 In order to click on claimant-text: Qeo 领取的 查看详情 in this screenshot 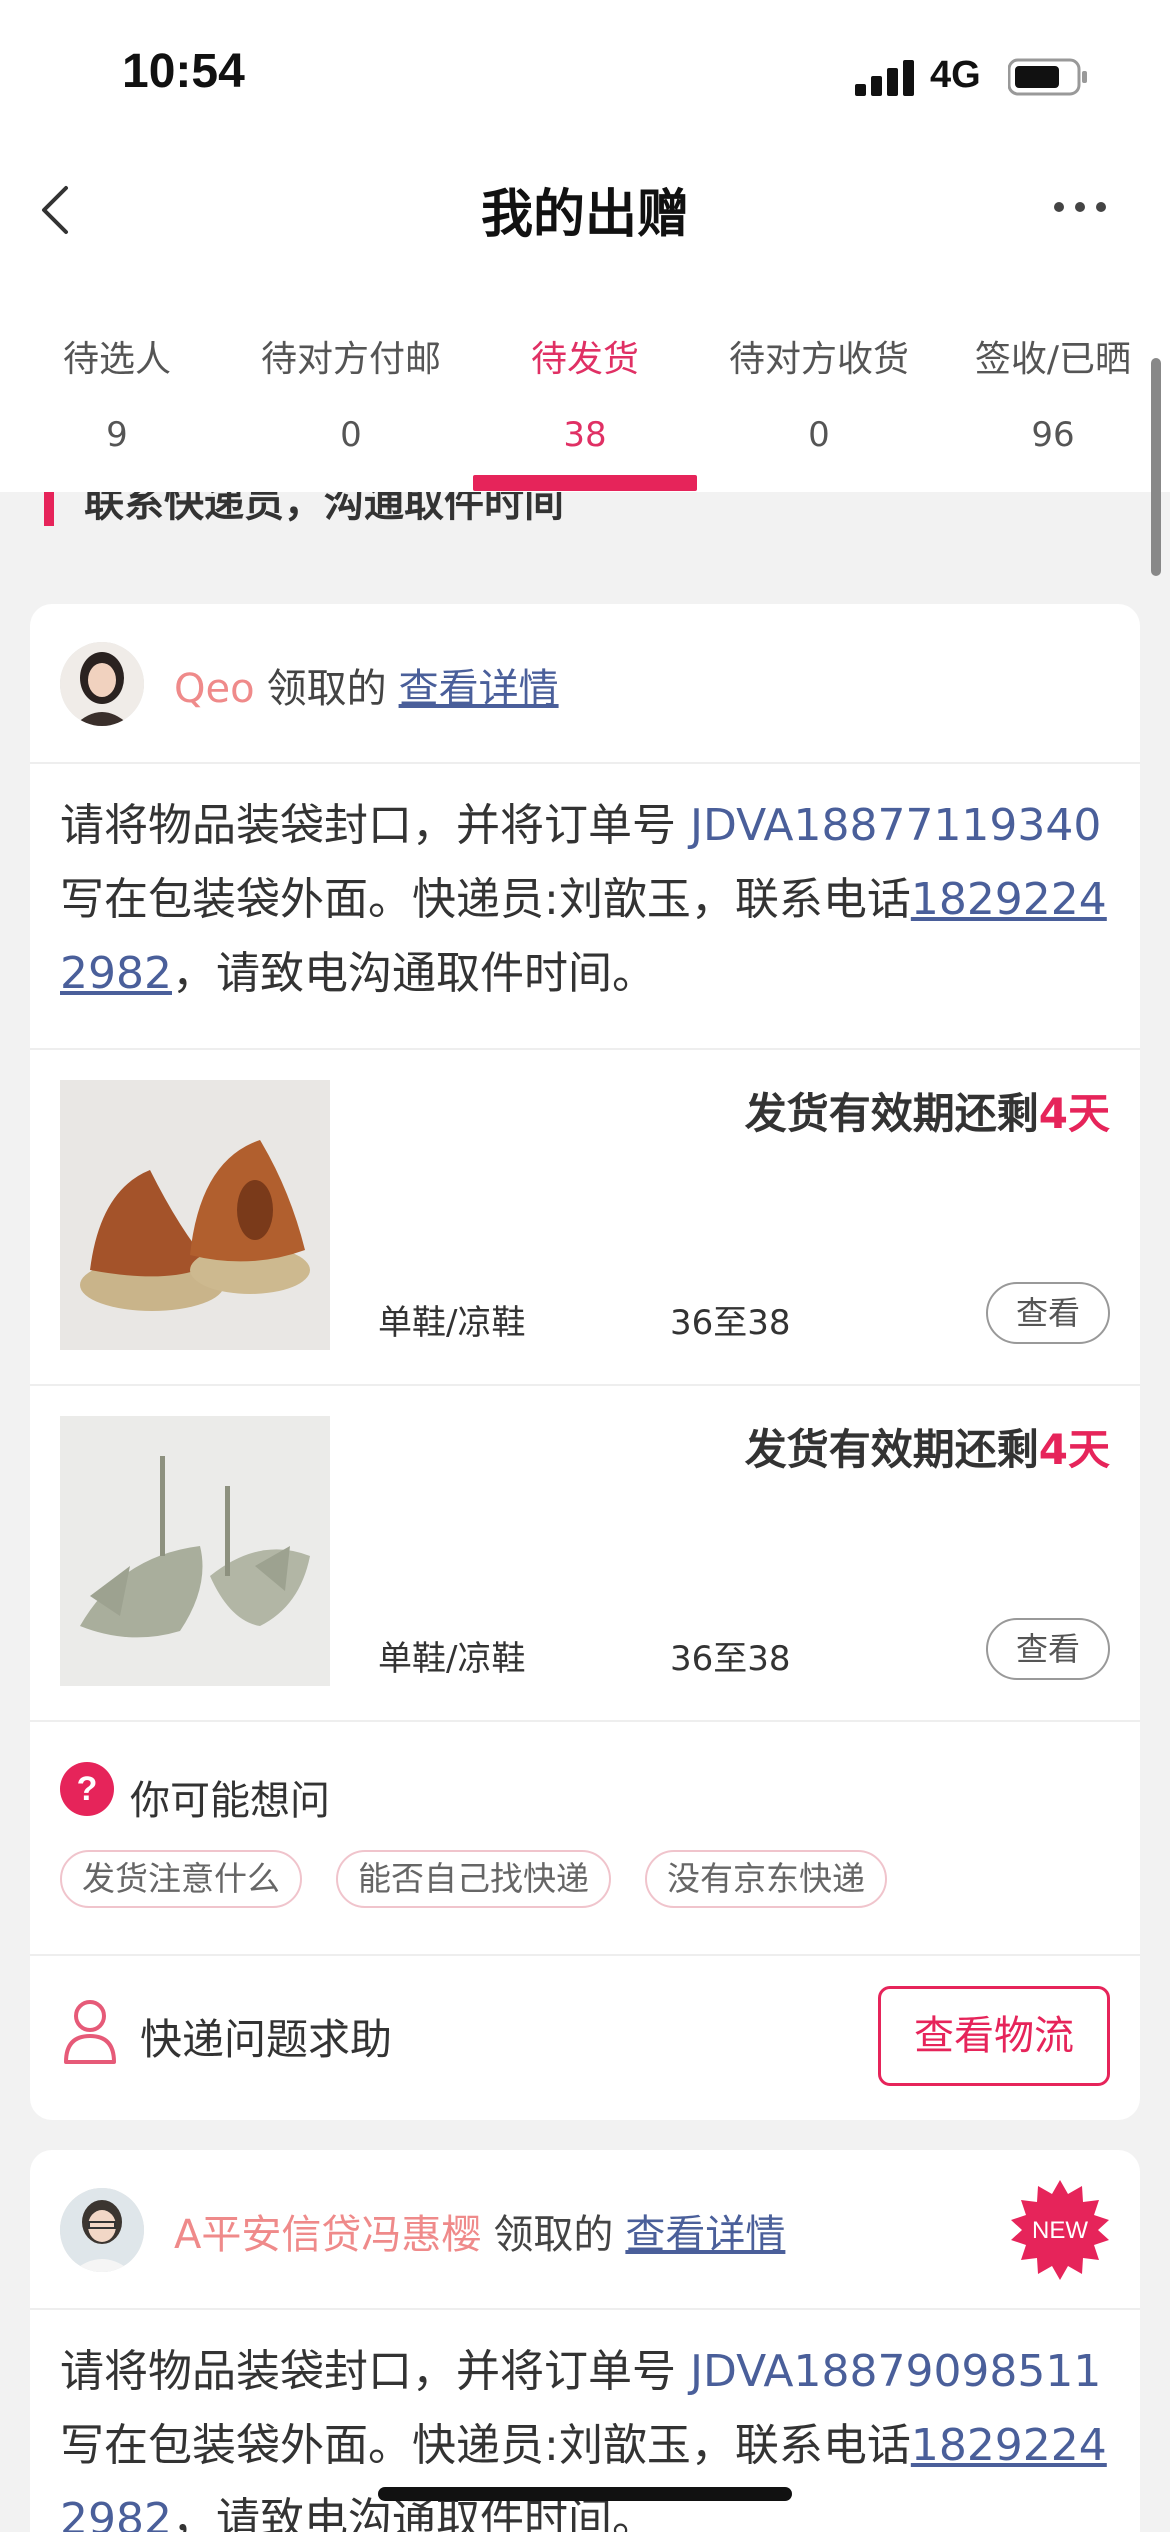, I will do `click(366, 685)`.